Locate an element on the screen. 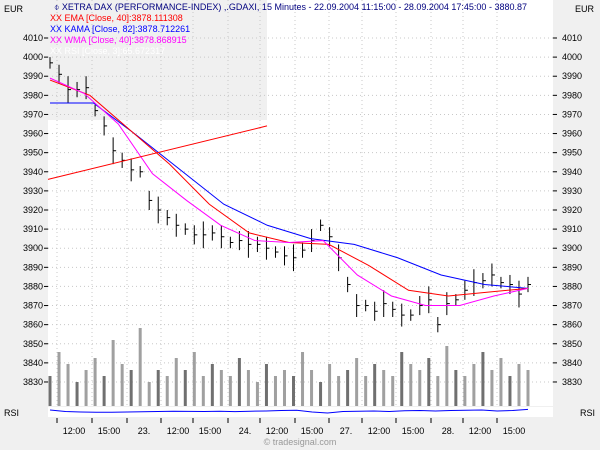  y-tick-right: 3980 is located at coordinates (572, 95).